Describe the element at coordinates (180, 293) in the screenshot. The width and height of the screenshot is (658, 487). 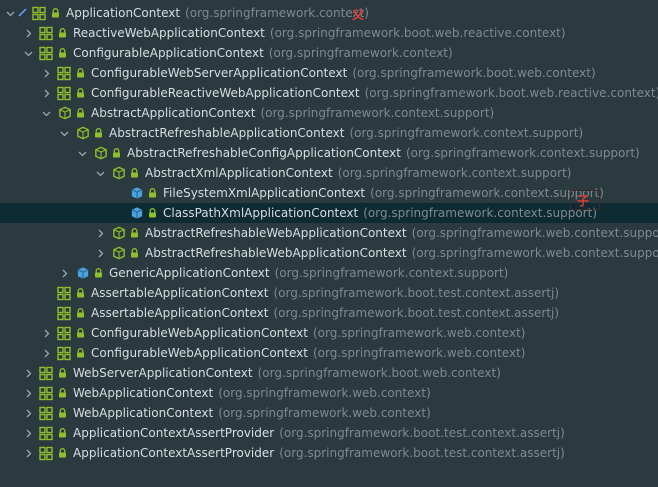
I see `type-name: AssertableApplicationContext` at that location.